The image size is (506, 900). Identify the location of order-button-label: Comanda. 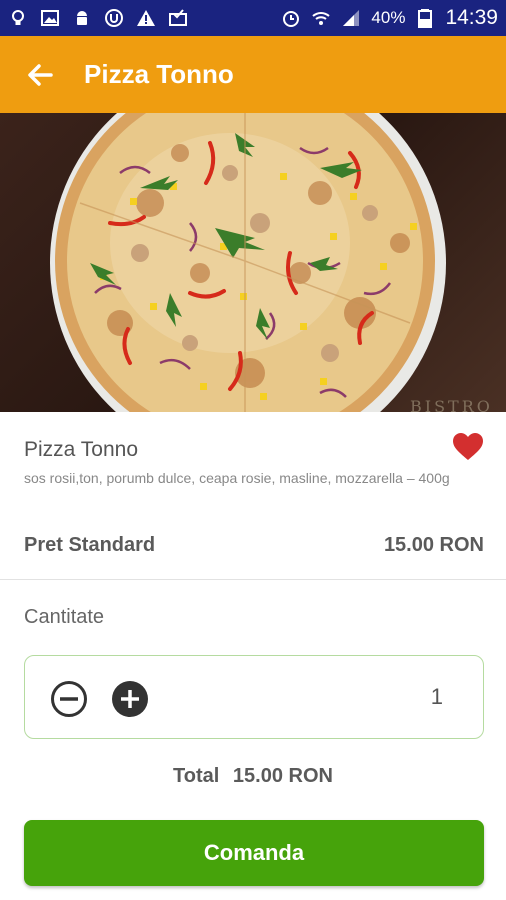
(254, 852).